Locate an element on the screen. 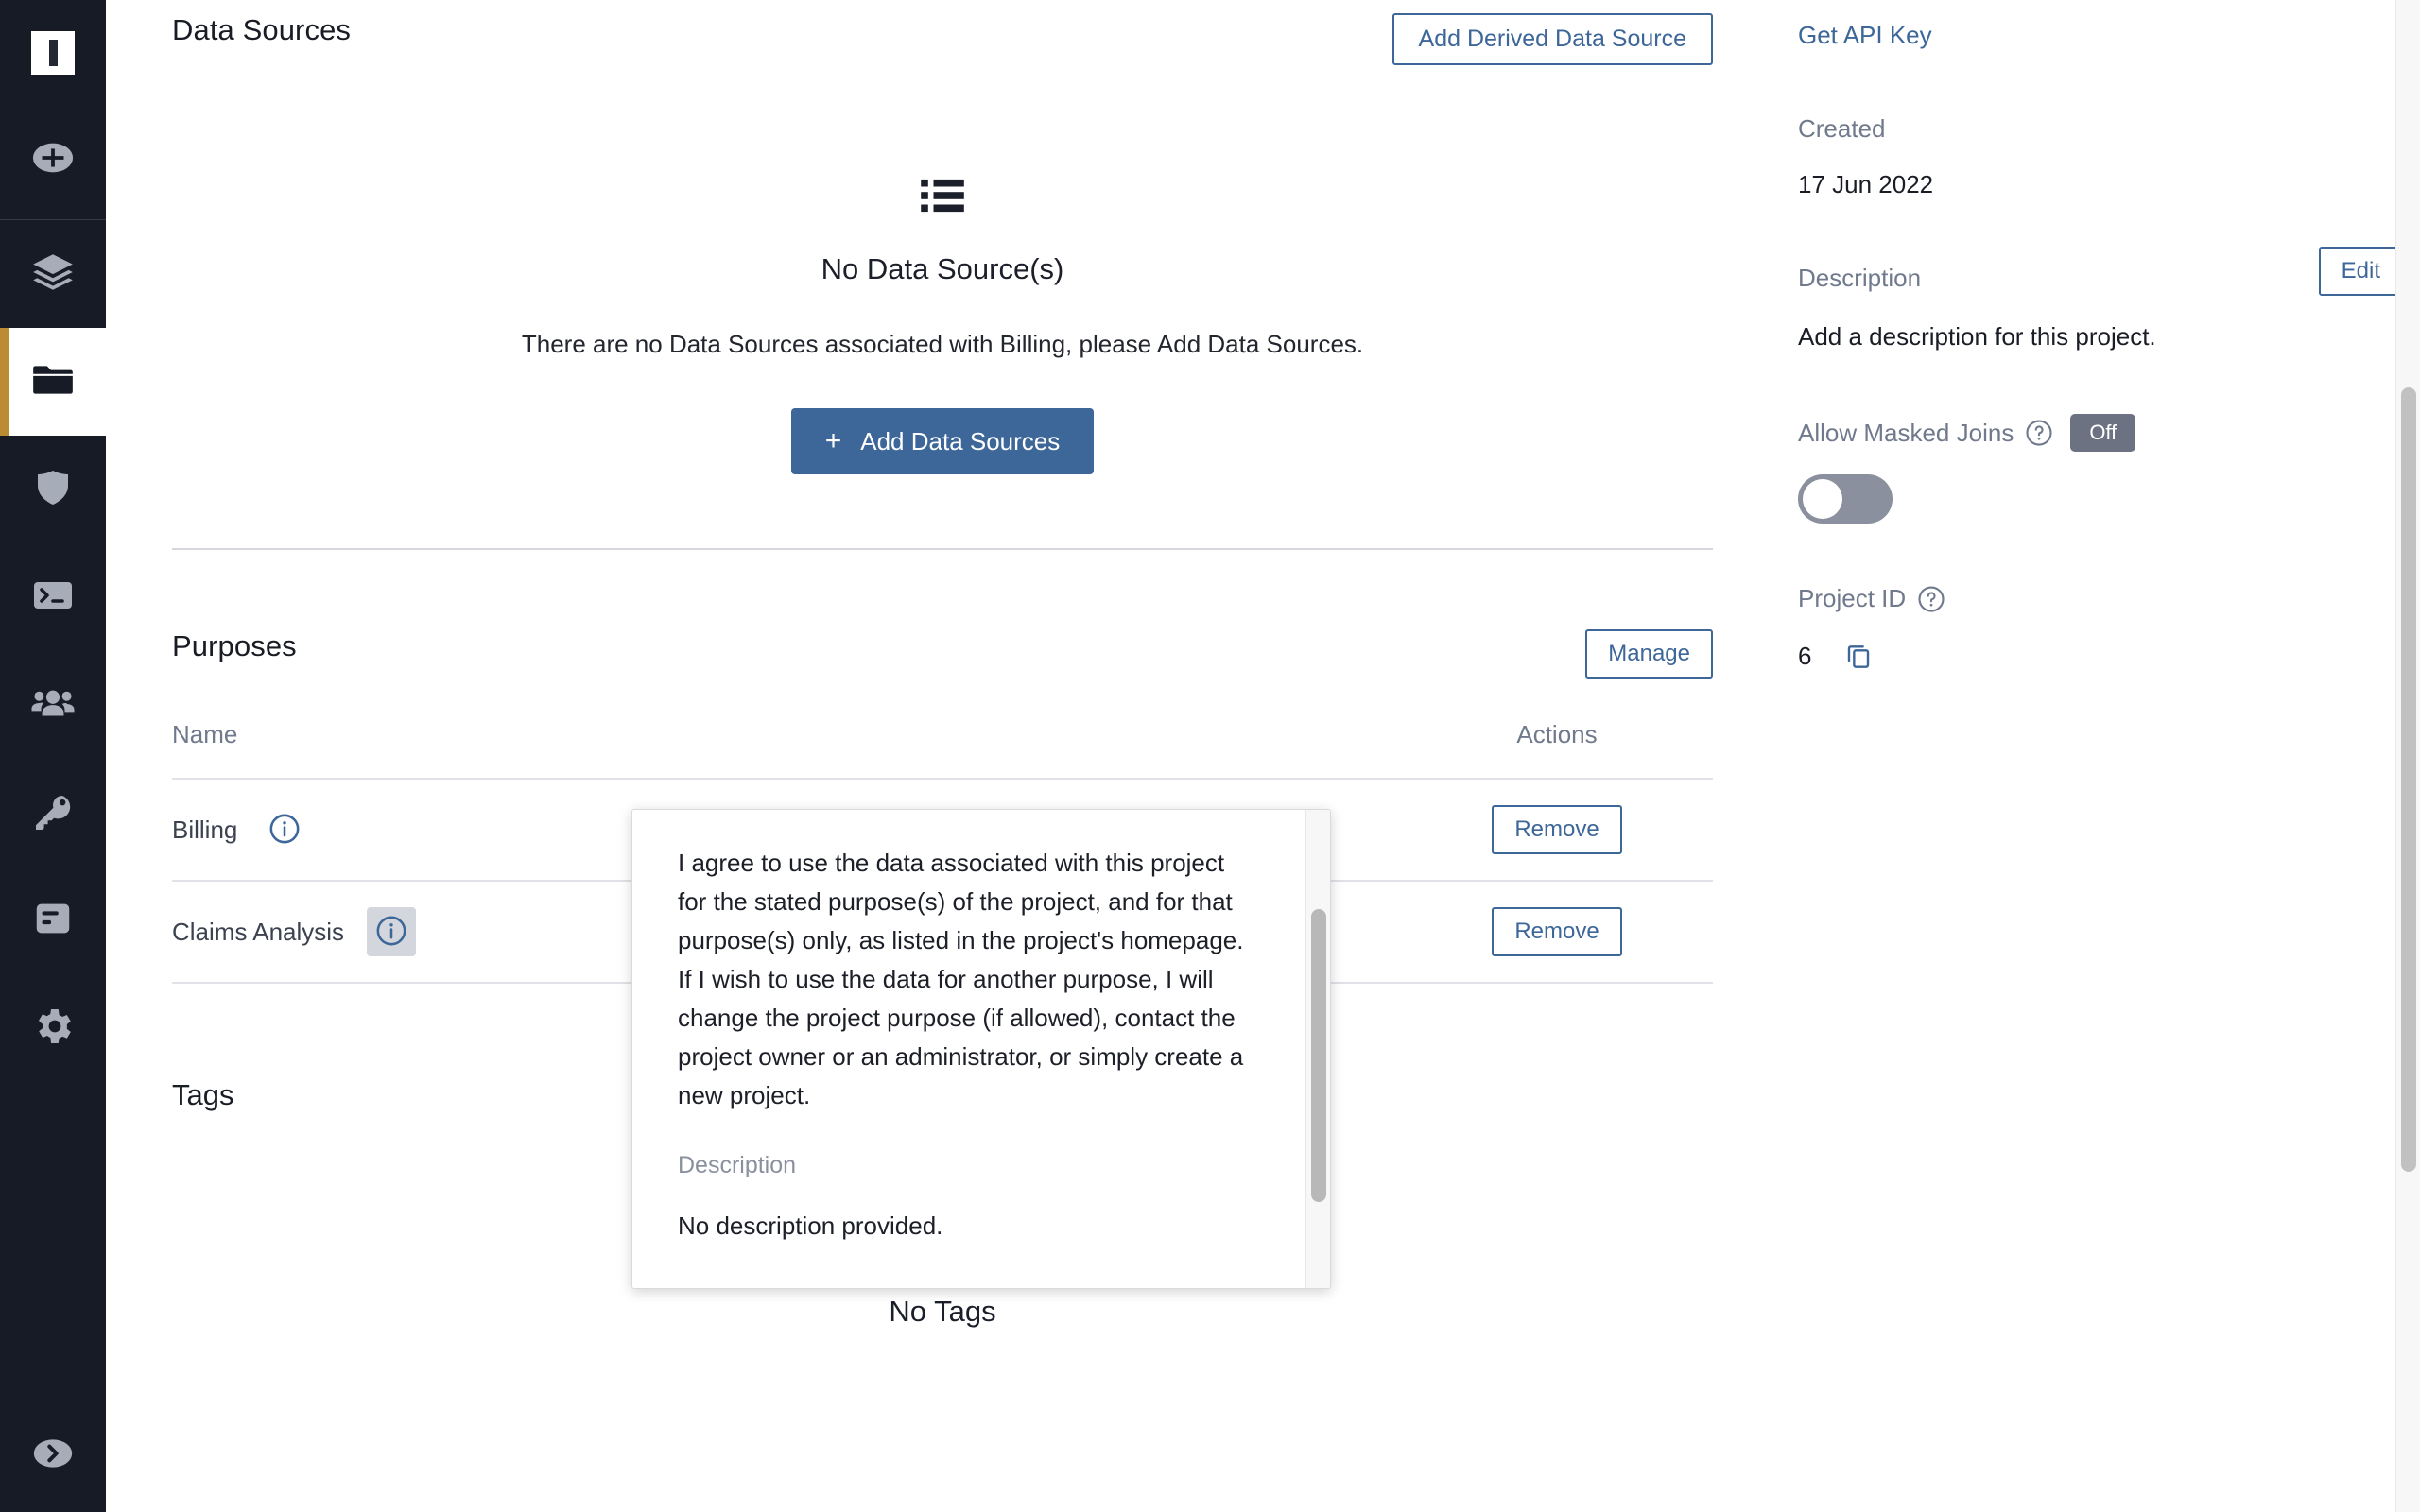 The height and width of the screenshot is (1512, 2420). add-data-sources-label: Add Data Sources is located at coordinates (960, 441).